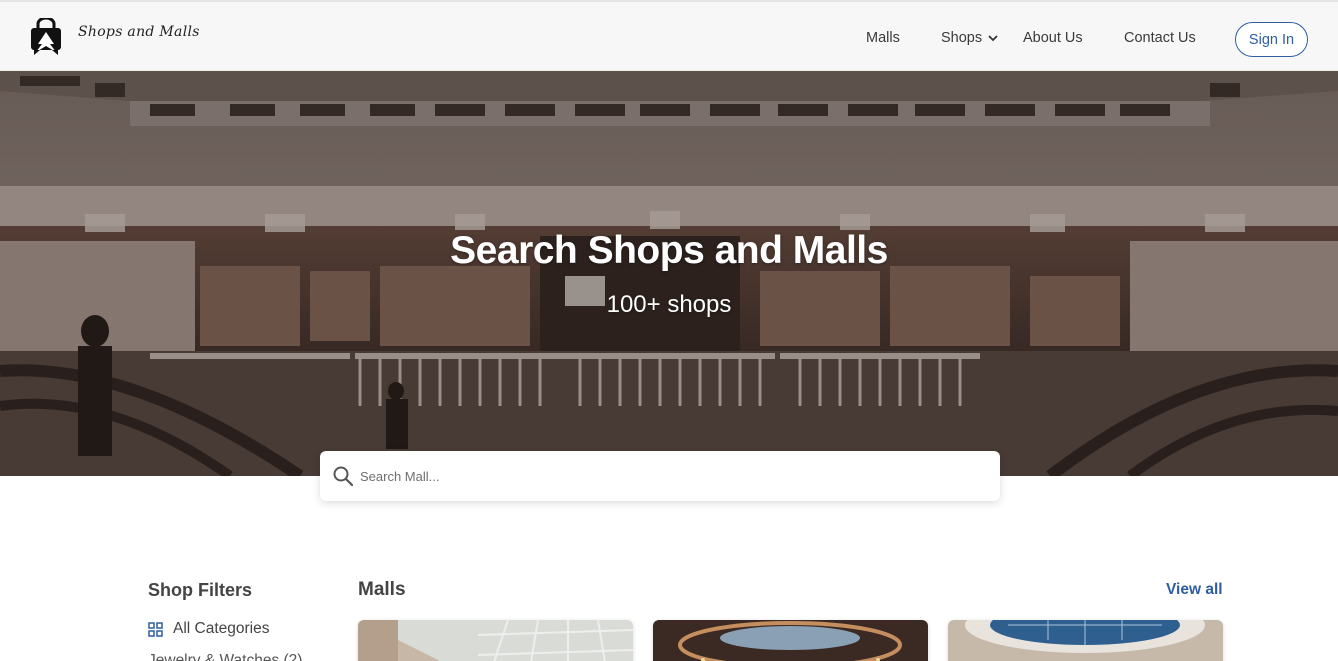  What do you see at coordinates (669, 304) in the screenshot?
I see `hero-subtitle: 100+ shops` at bounding box center [669, 304].